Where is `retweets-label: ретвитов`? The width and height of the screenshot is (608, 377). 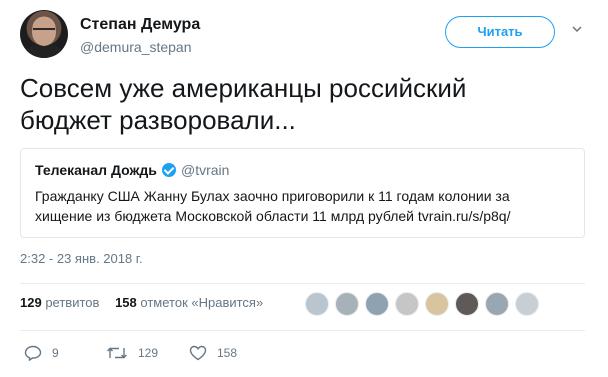
retweets-label: ретвитов is located at coordinates (72, 302).